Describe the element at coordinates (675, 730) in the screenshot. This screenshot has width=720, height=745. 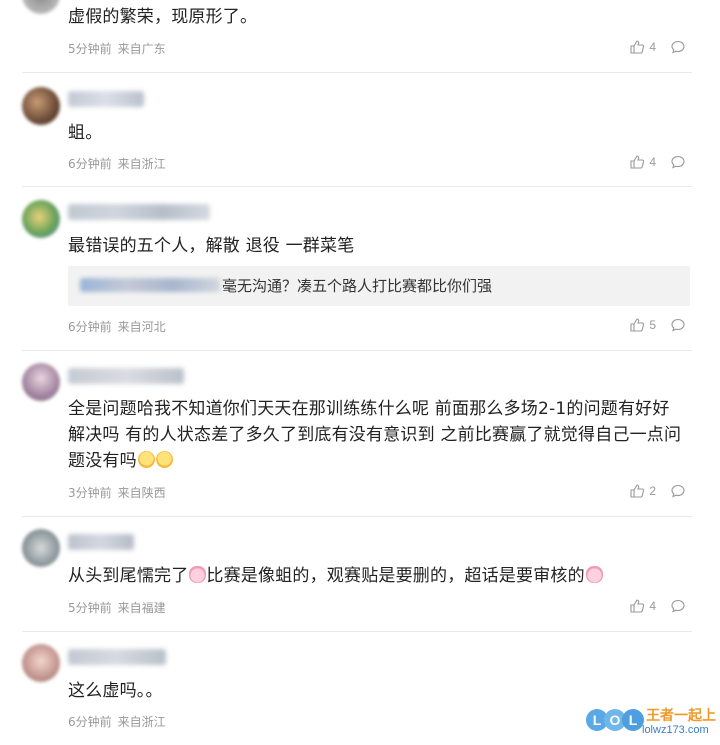
I see `watermark-url: lolwz173.com` at that location.